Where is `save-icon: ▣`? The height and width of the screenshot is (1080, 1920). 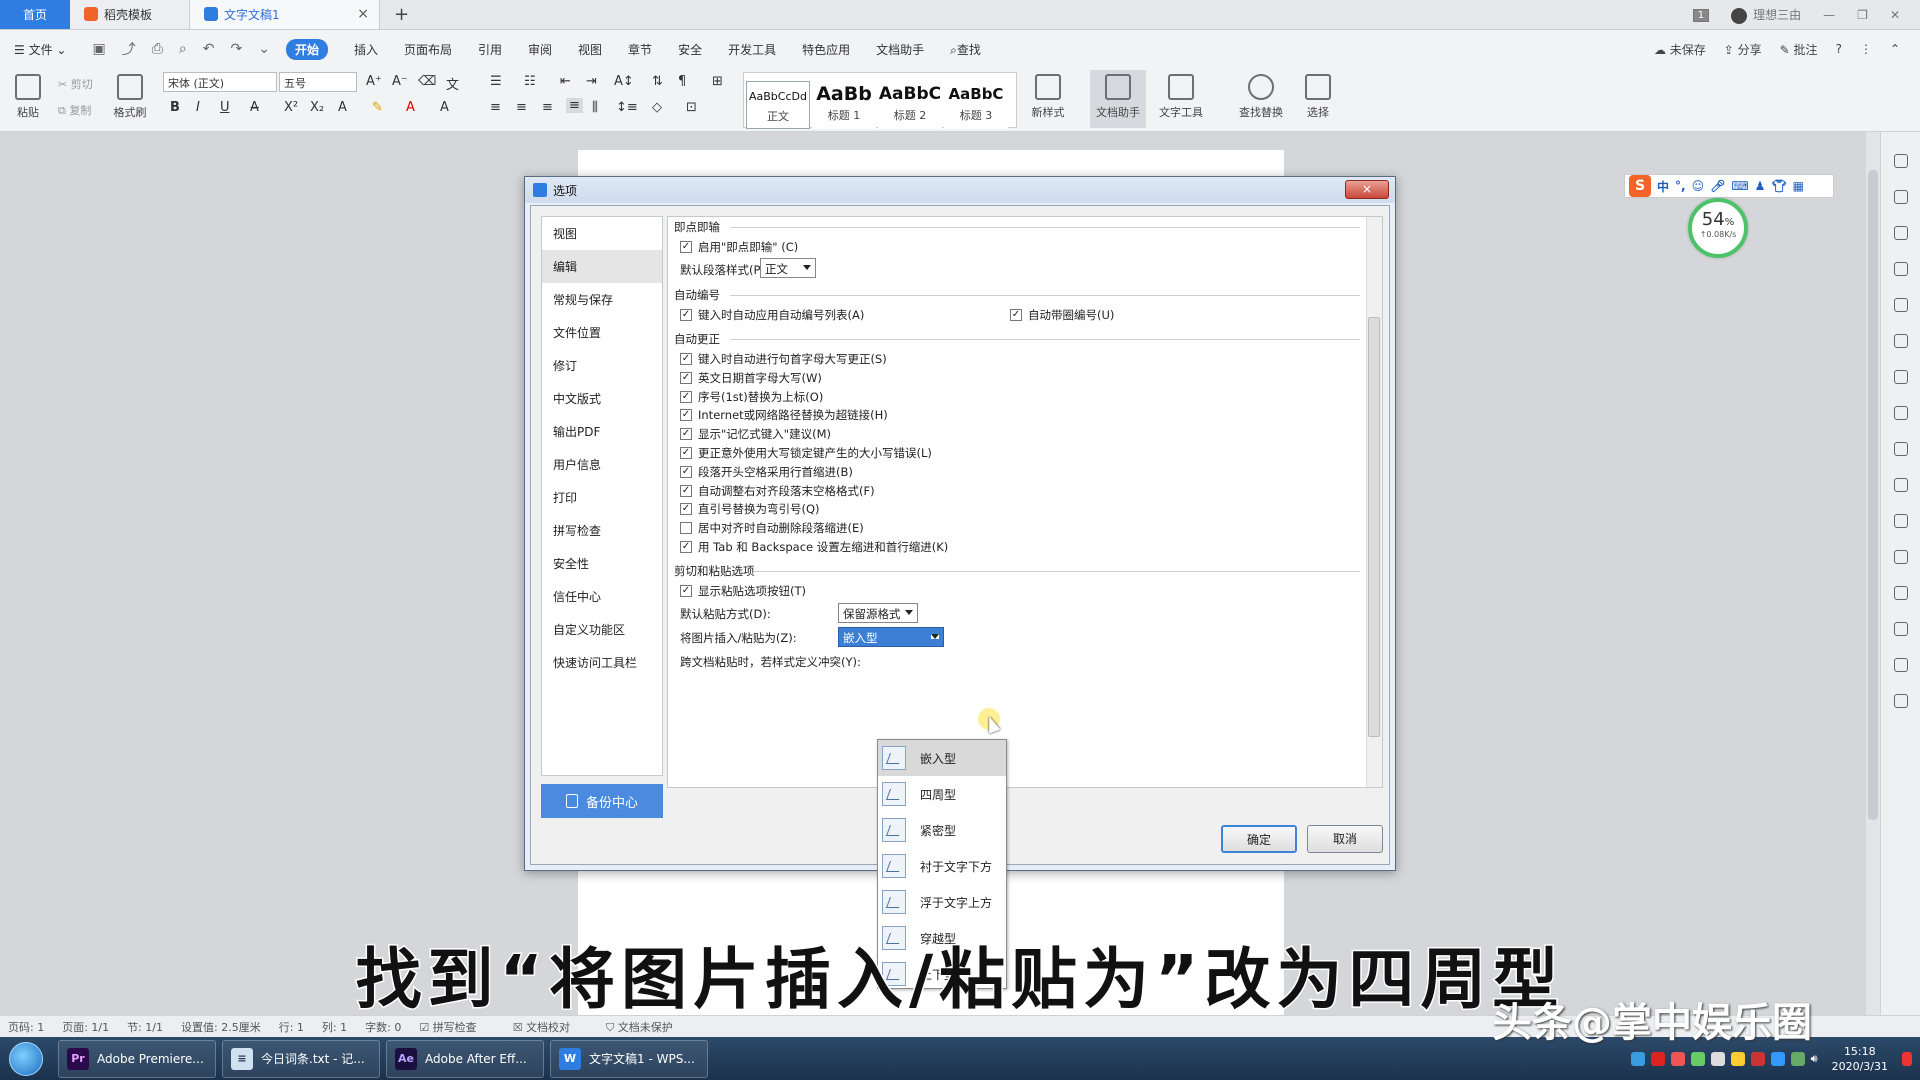
save-icon: ▣ is located at coordinates (98, 49).